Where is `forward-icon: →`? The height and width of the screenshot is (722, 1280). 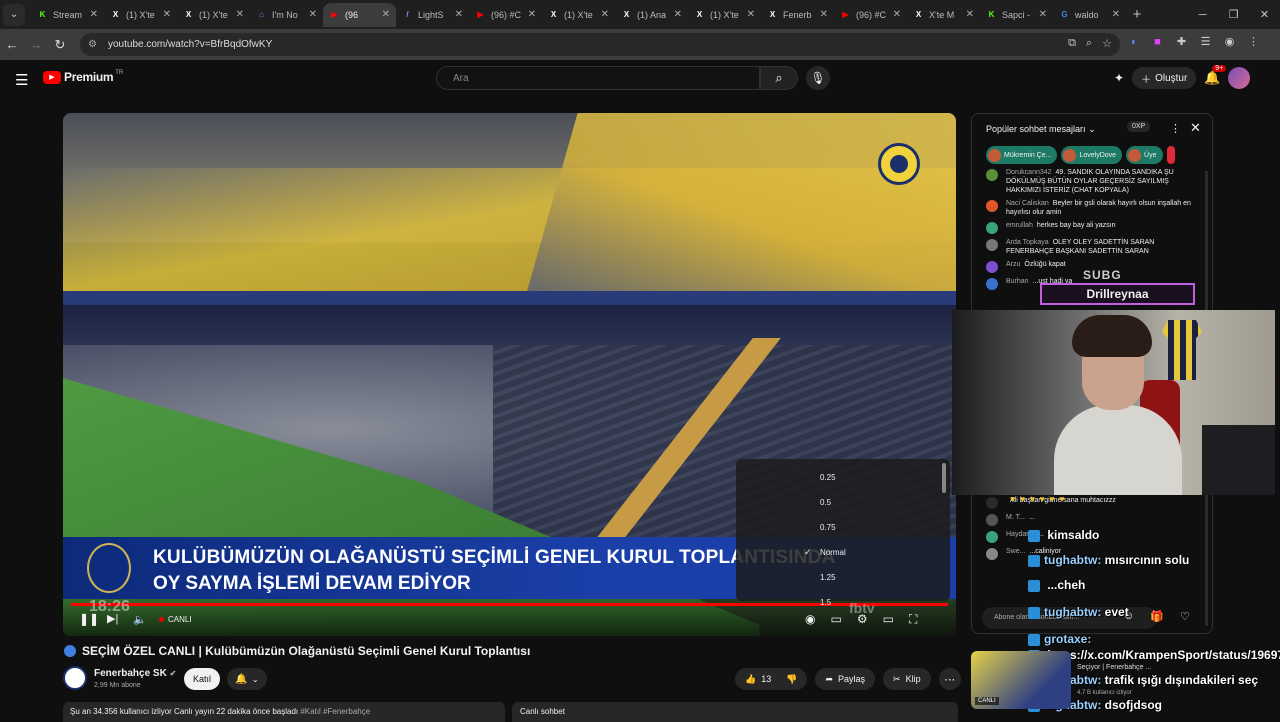 forward-icon: → is located at coordinates (36, 44).